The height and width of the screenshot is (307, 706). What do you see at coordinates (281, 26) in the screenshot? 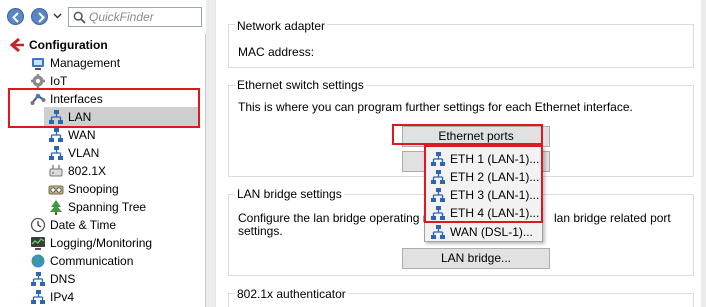
I see `network-adapter-title: Network adapter` at bounding box center [281, 26].